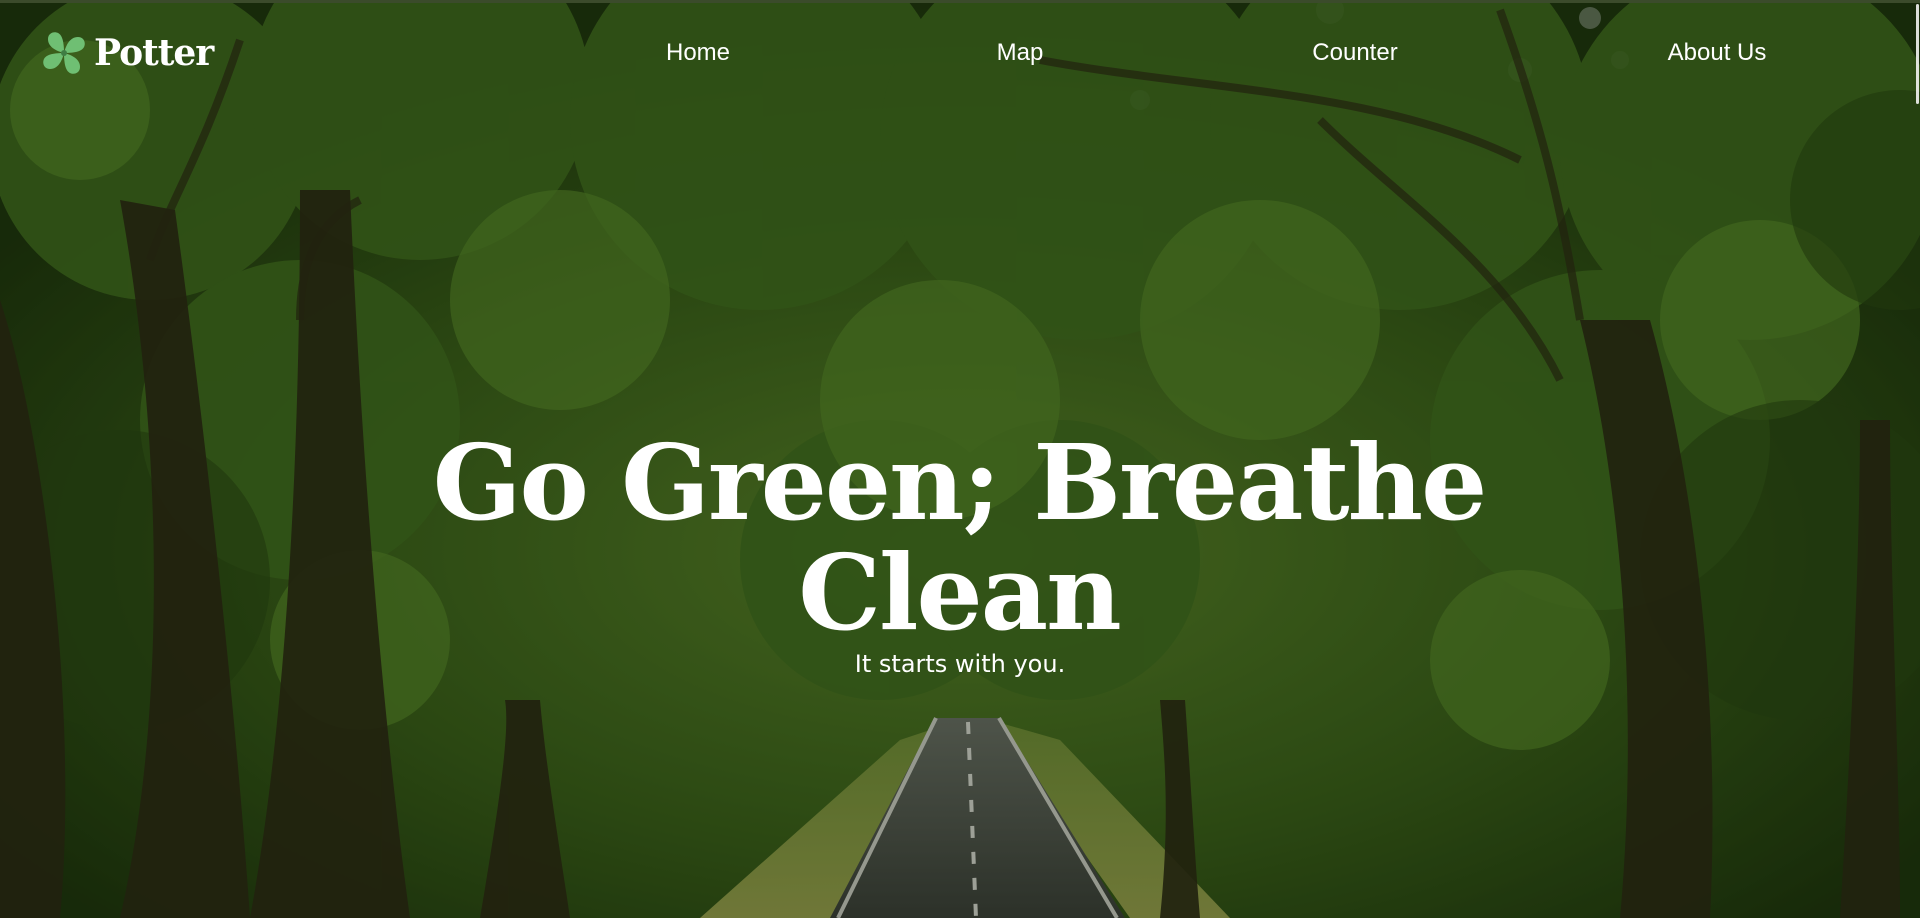 The width and height of the screenshot is (1920, 918). I want to click on nav-link-home: Home, so click(698, 53).